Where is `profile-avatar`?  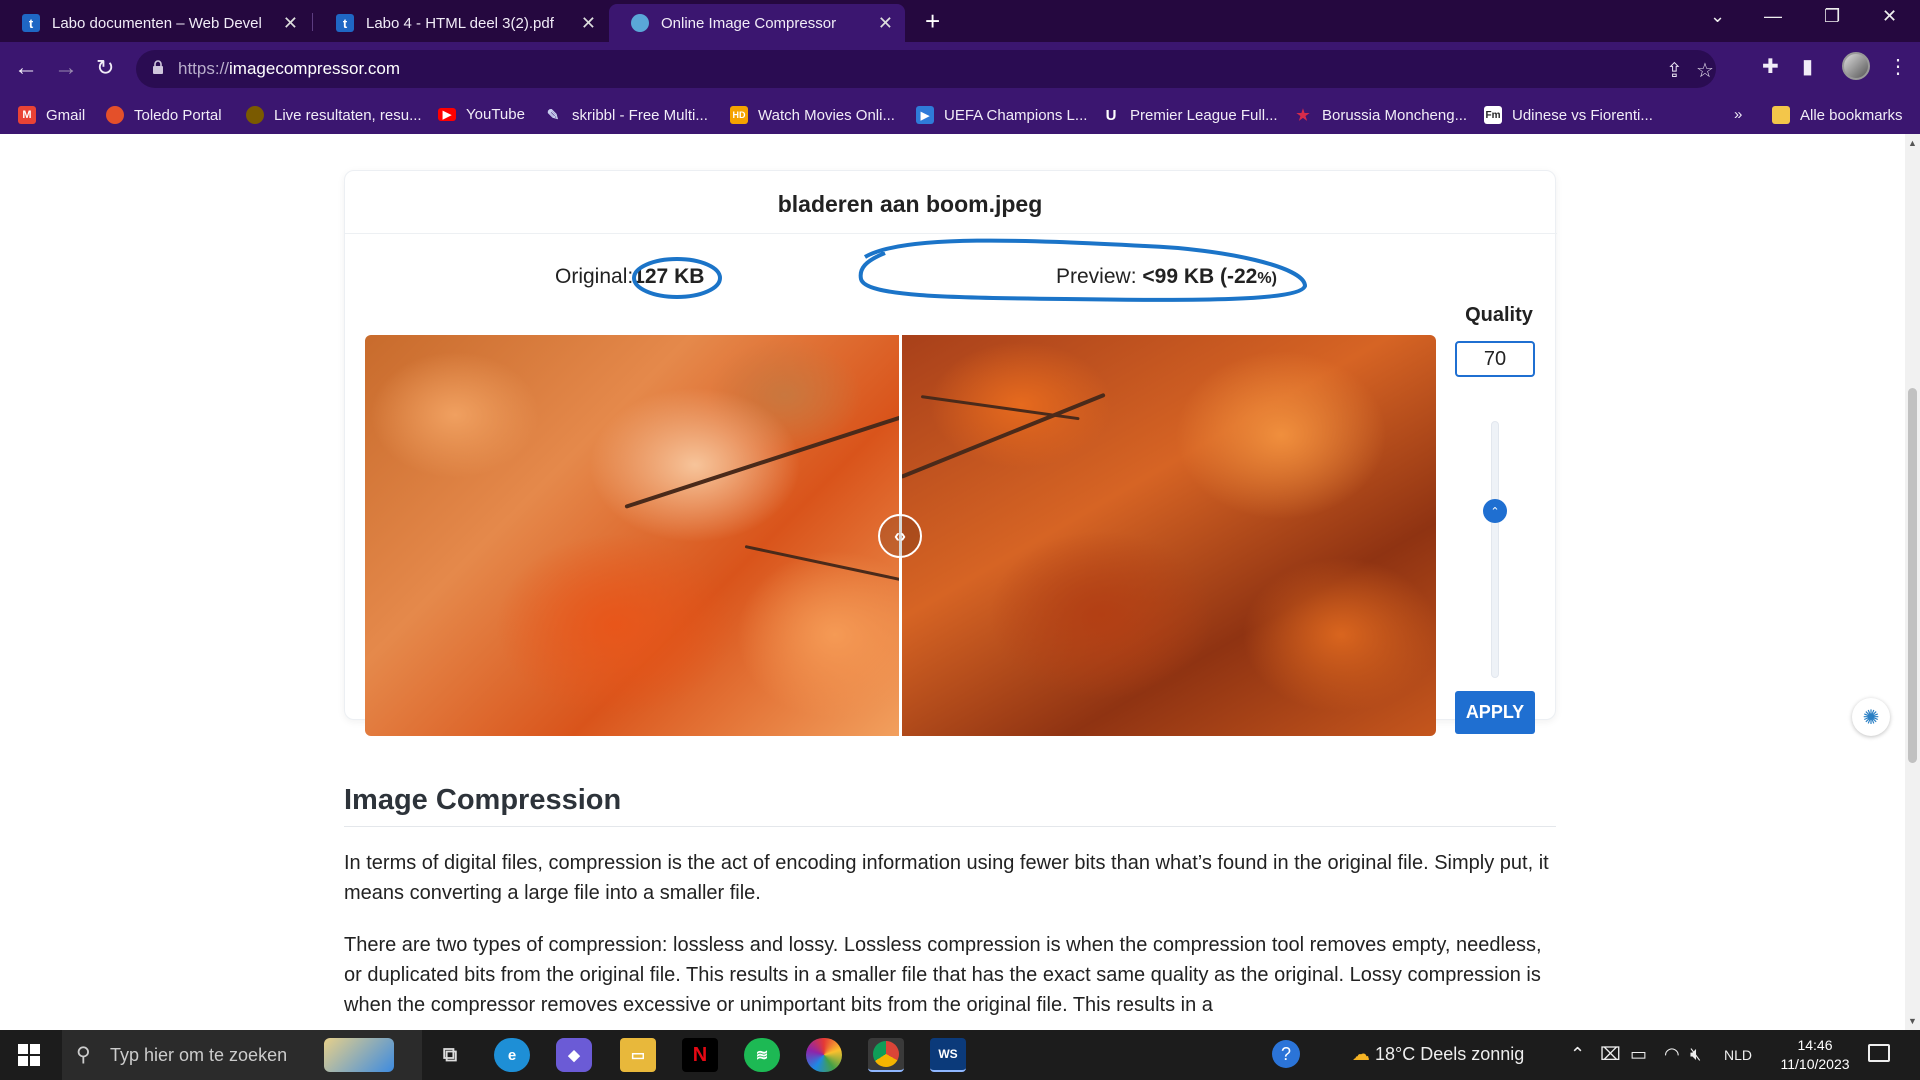
profile-avatar is located at coordinates (1856, 66).